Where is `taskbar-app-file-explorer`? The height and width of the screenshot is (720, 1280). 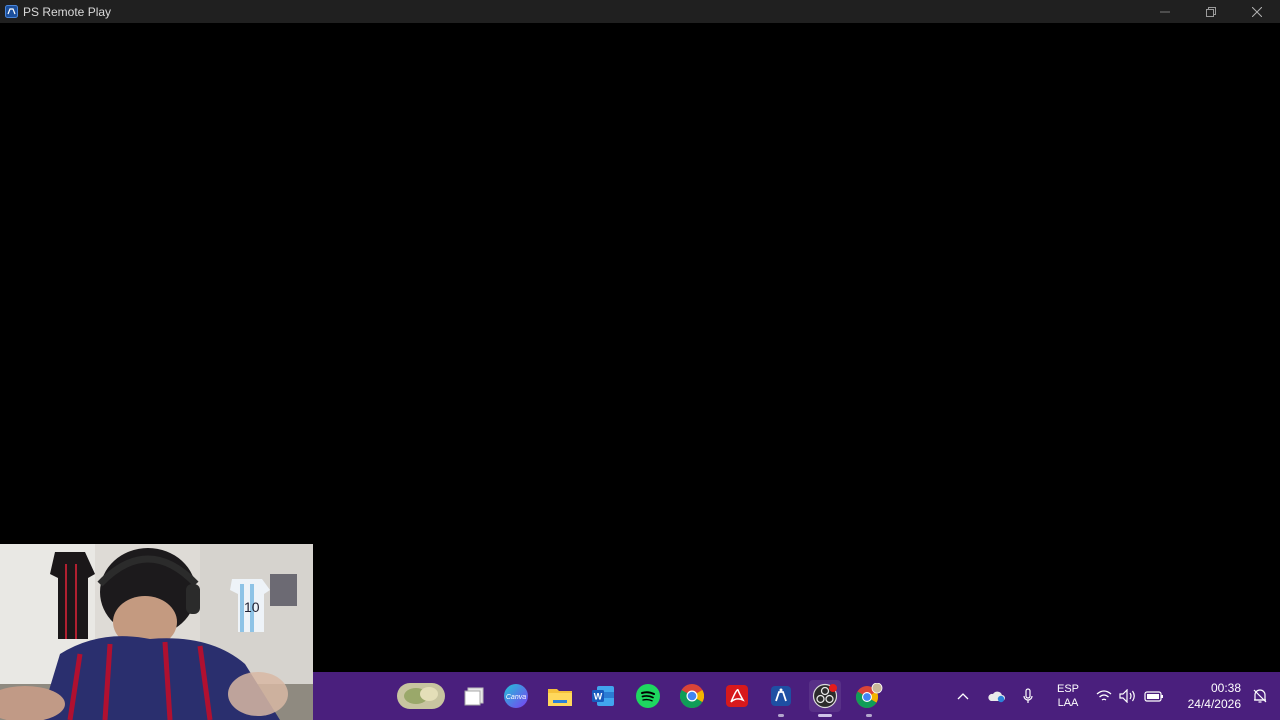
taskbar-app-file-explorer is located at coordinates (560, 696).